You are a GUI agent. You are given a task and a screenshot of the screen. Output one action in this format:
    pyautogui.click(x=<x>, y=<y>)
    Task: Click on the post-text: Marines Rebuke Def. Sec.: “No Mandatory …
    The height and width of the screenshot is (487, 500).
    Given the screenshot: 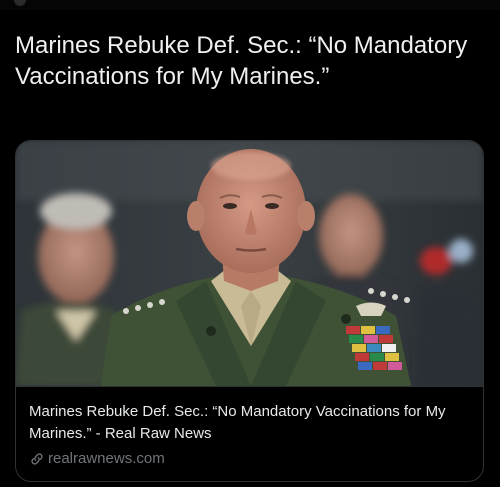 What is the action you would take?
    pyautogui.click(x=241, y=61)
    